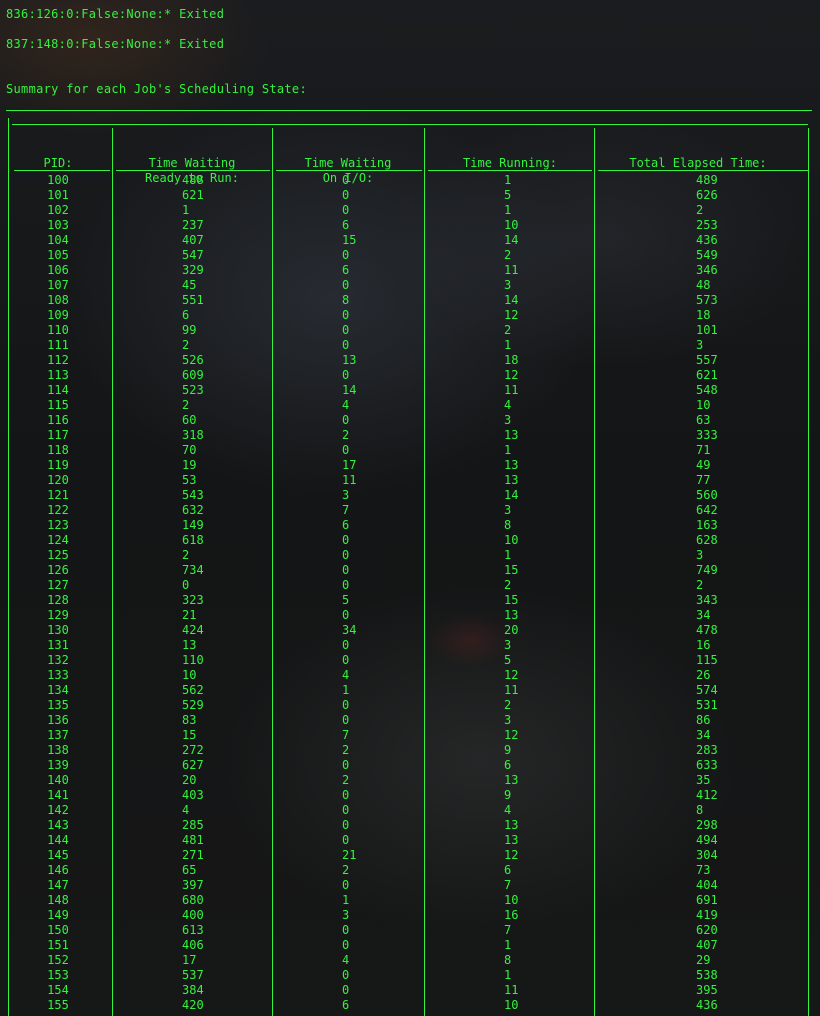 The image size is (820, 1016). Describe the element at coordinates (186, 405) in the screenshot. I see `ready-wait-cell: 2` at that location.